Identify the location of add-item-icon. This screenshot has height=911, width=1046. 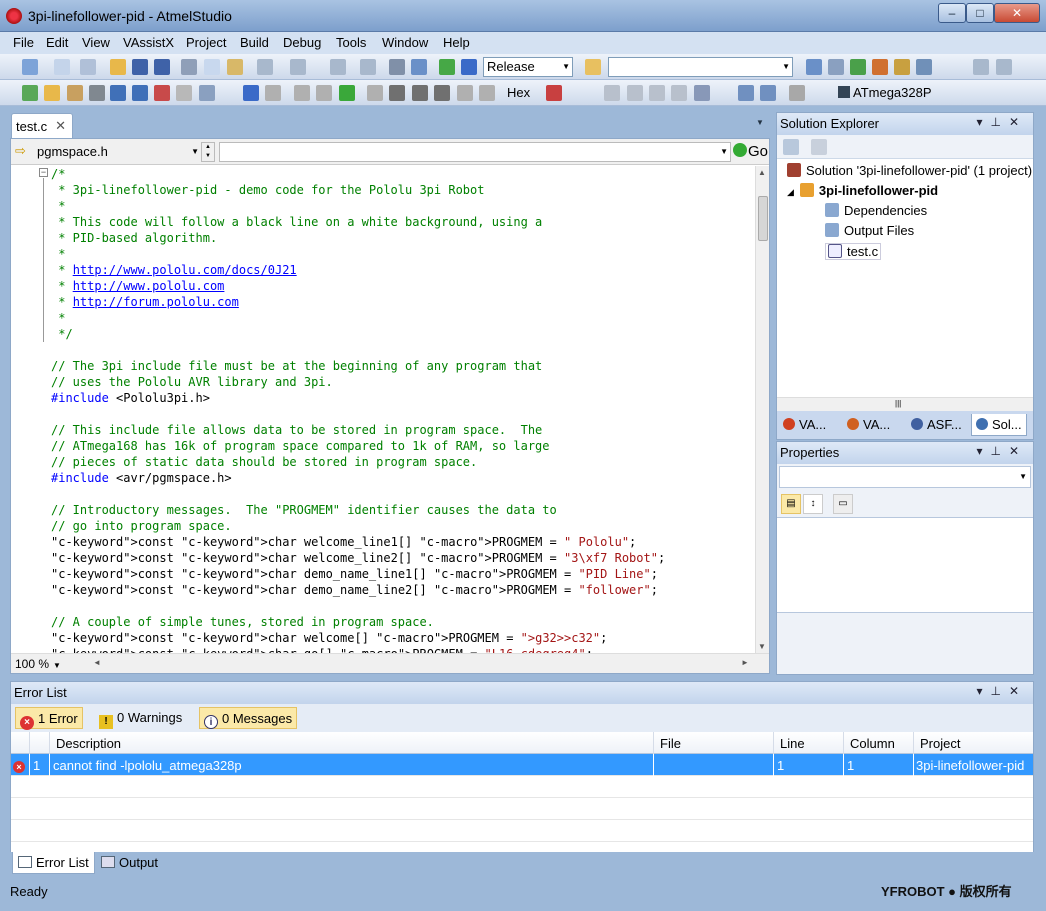
(62, 67).